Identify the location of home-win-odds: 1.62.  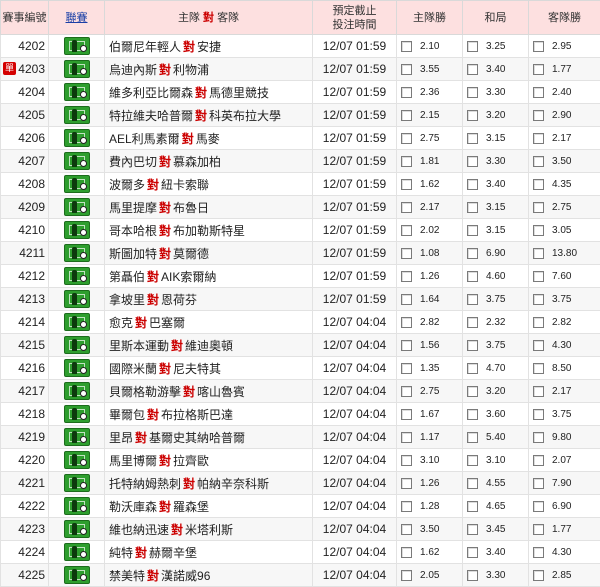
(429, 184).